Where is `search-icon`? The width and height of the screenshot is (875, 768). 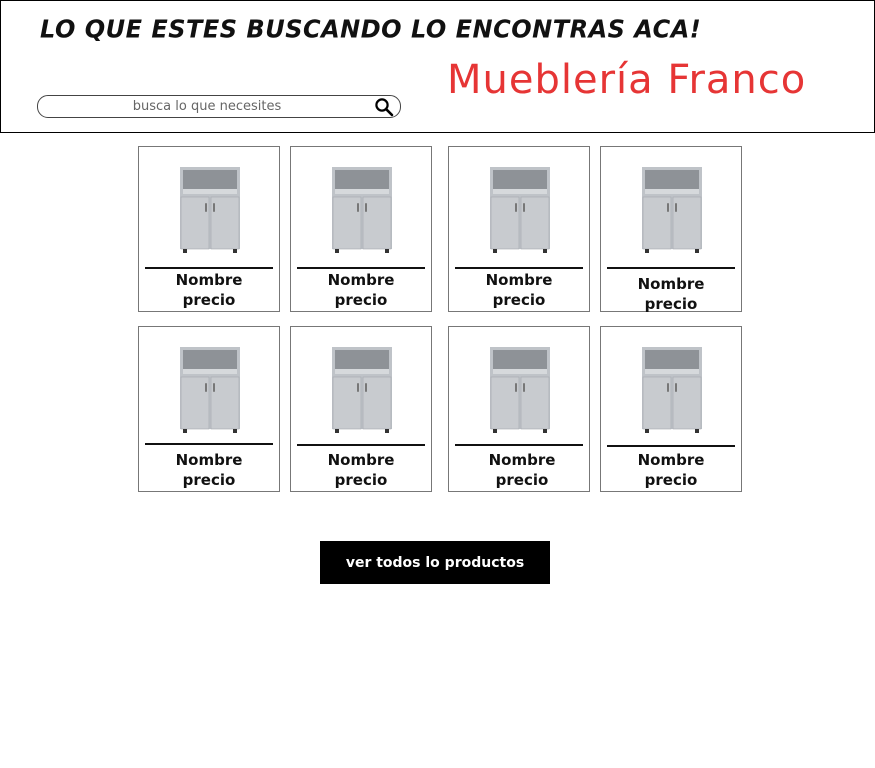 search-icon is located at coordinates (384, 107).